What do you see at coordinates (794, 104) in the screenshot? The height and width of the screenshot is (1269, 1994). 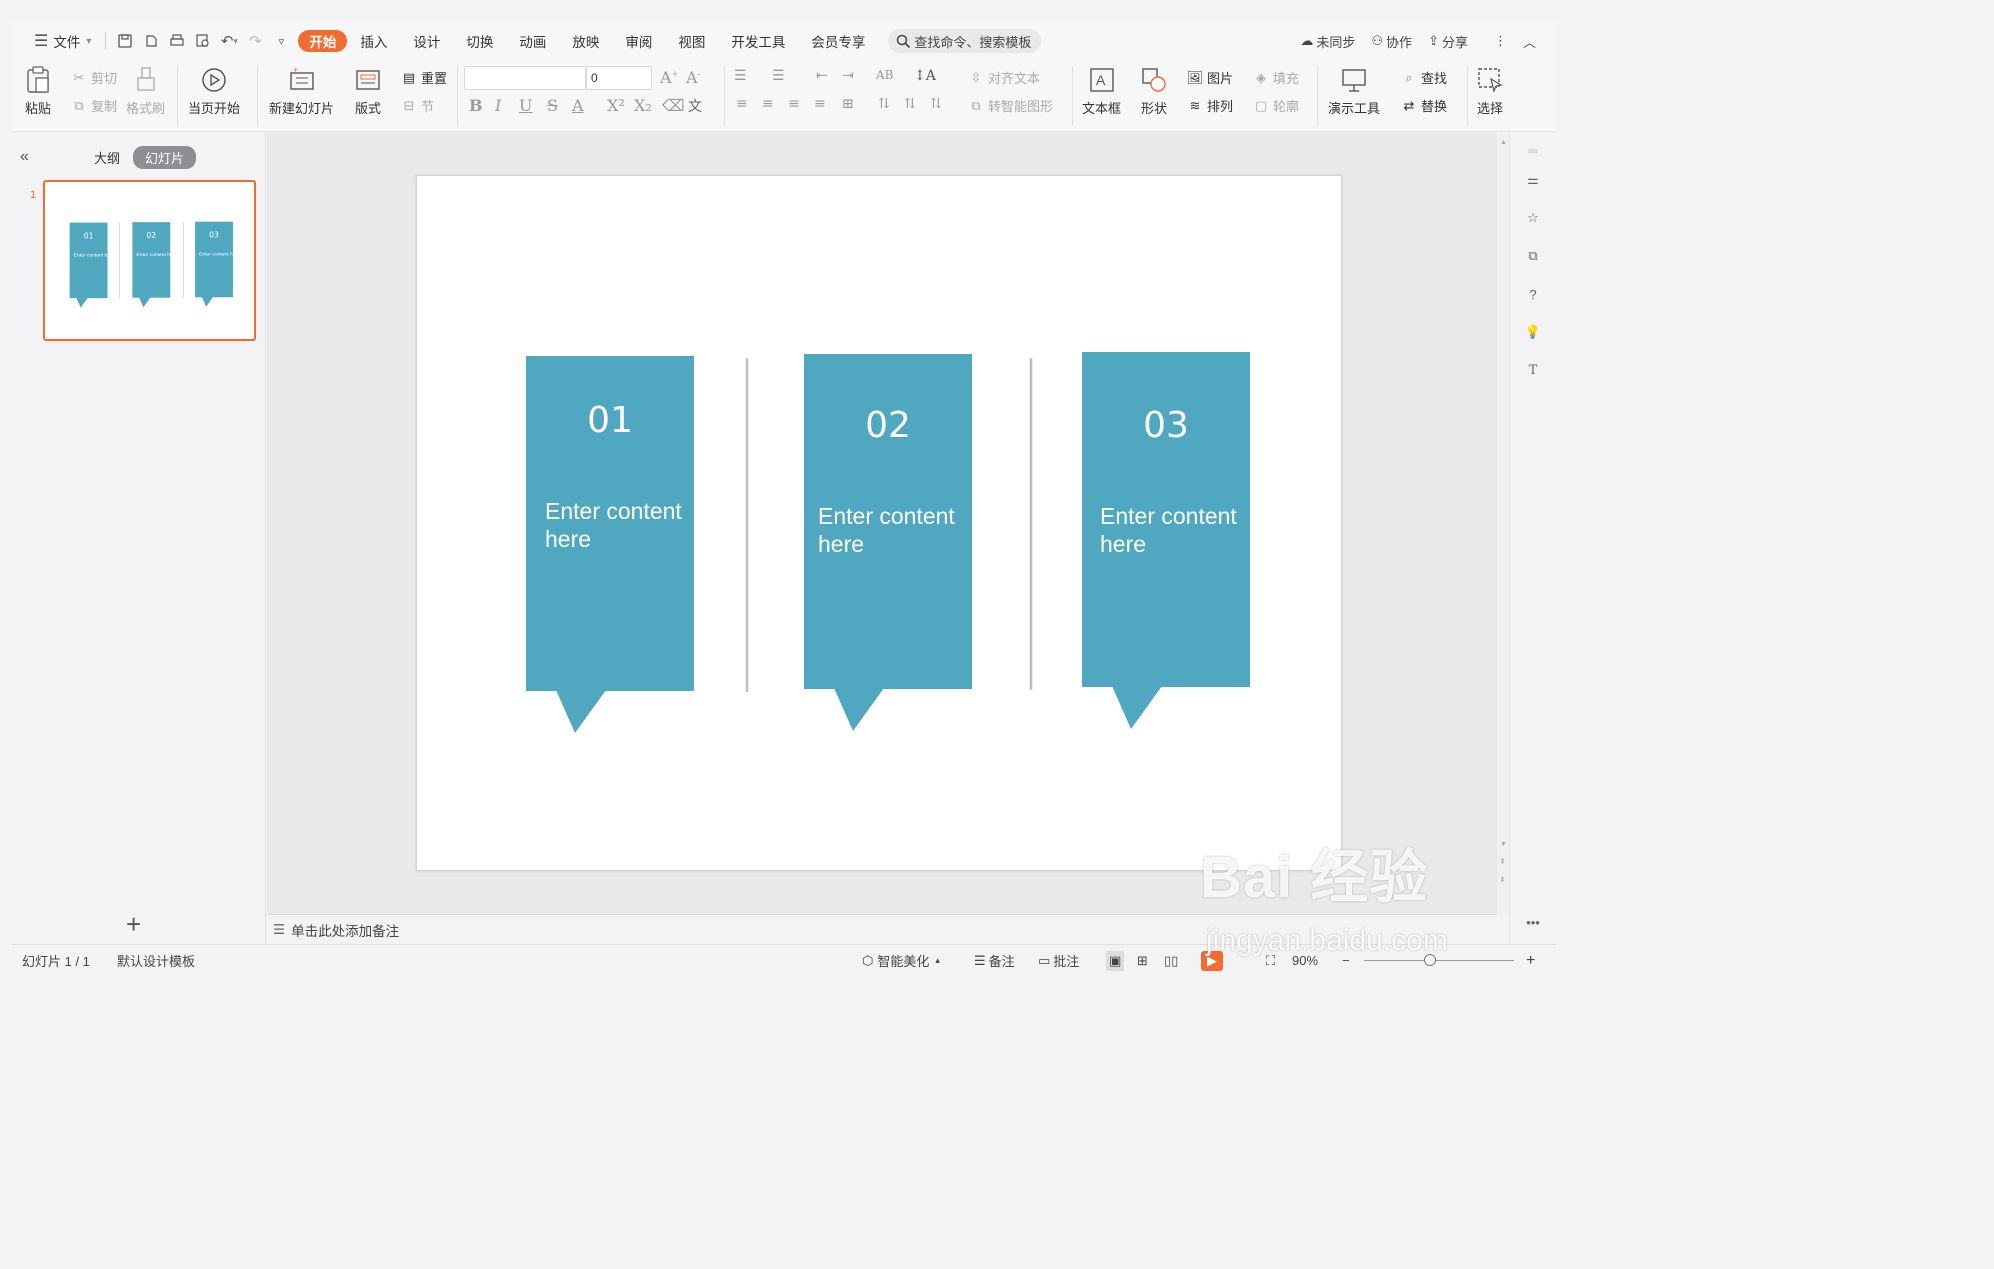 I see `align-right-icon: ≡` at bounding box center [794, 104].